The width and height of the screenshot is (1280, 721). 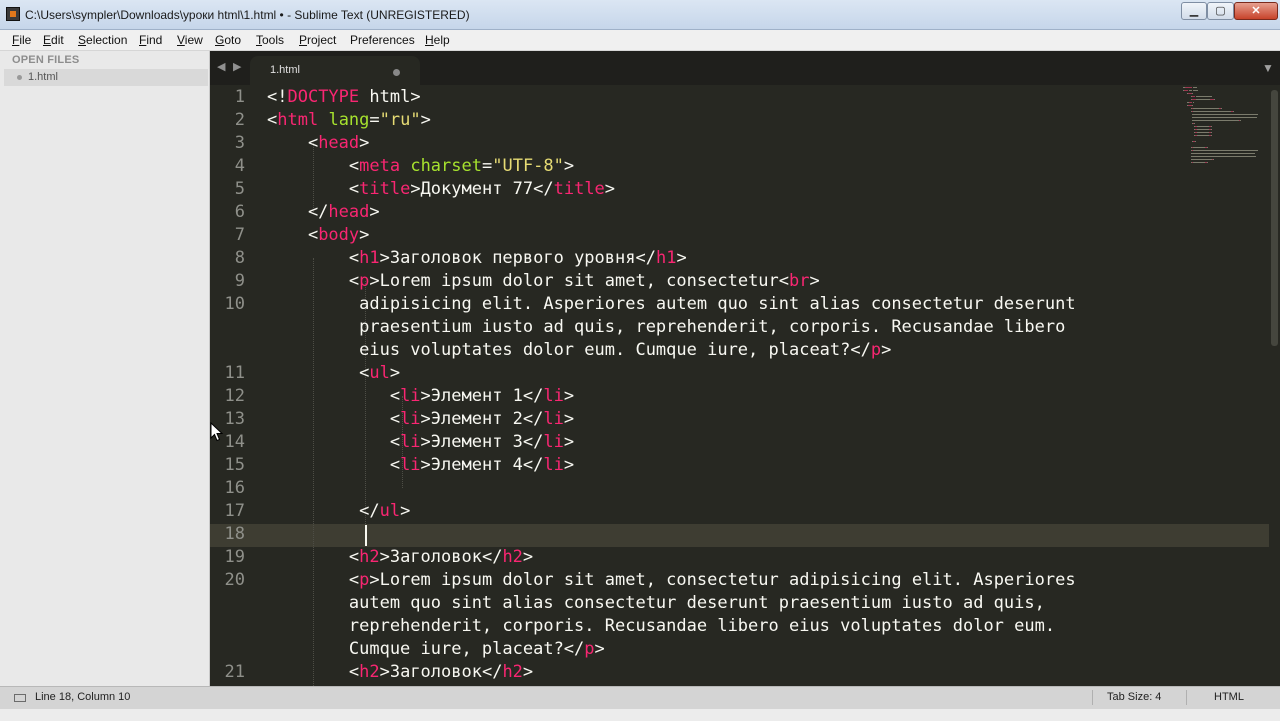 What do you see at coordinates (1220, 11) in the screenshot?
I see `maximize-button: ▢` at bounding box center [1220, 11].